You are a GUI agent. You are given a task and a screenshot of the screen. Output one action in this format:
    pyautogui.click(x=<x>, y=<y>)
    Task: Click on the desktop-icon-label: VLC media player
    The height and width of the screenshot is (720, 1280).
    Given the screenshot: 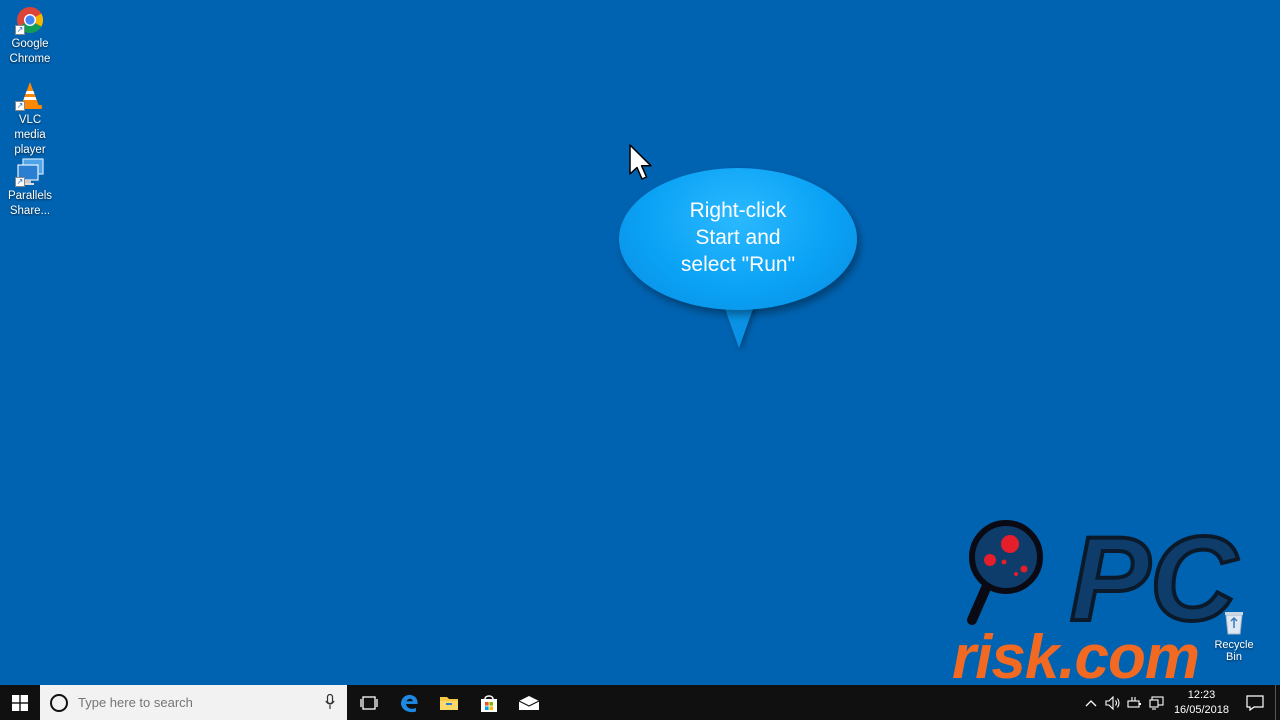 What is the action you would take?
    pyautogui.click(x=30, y=135)
    